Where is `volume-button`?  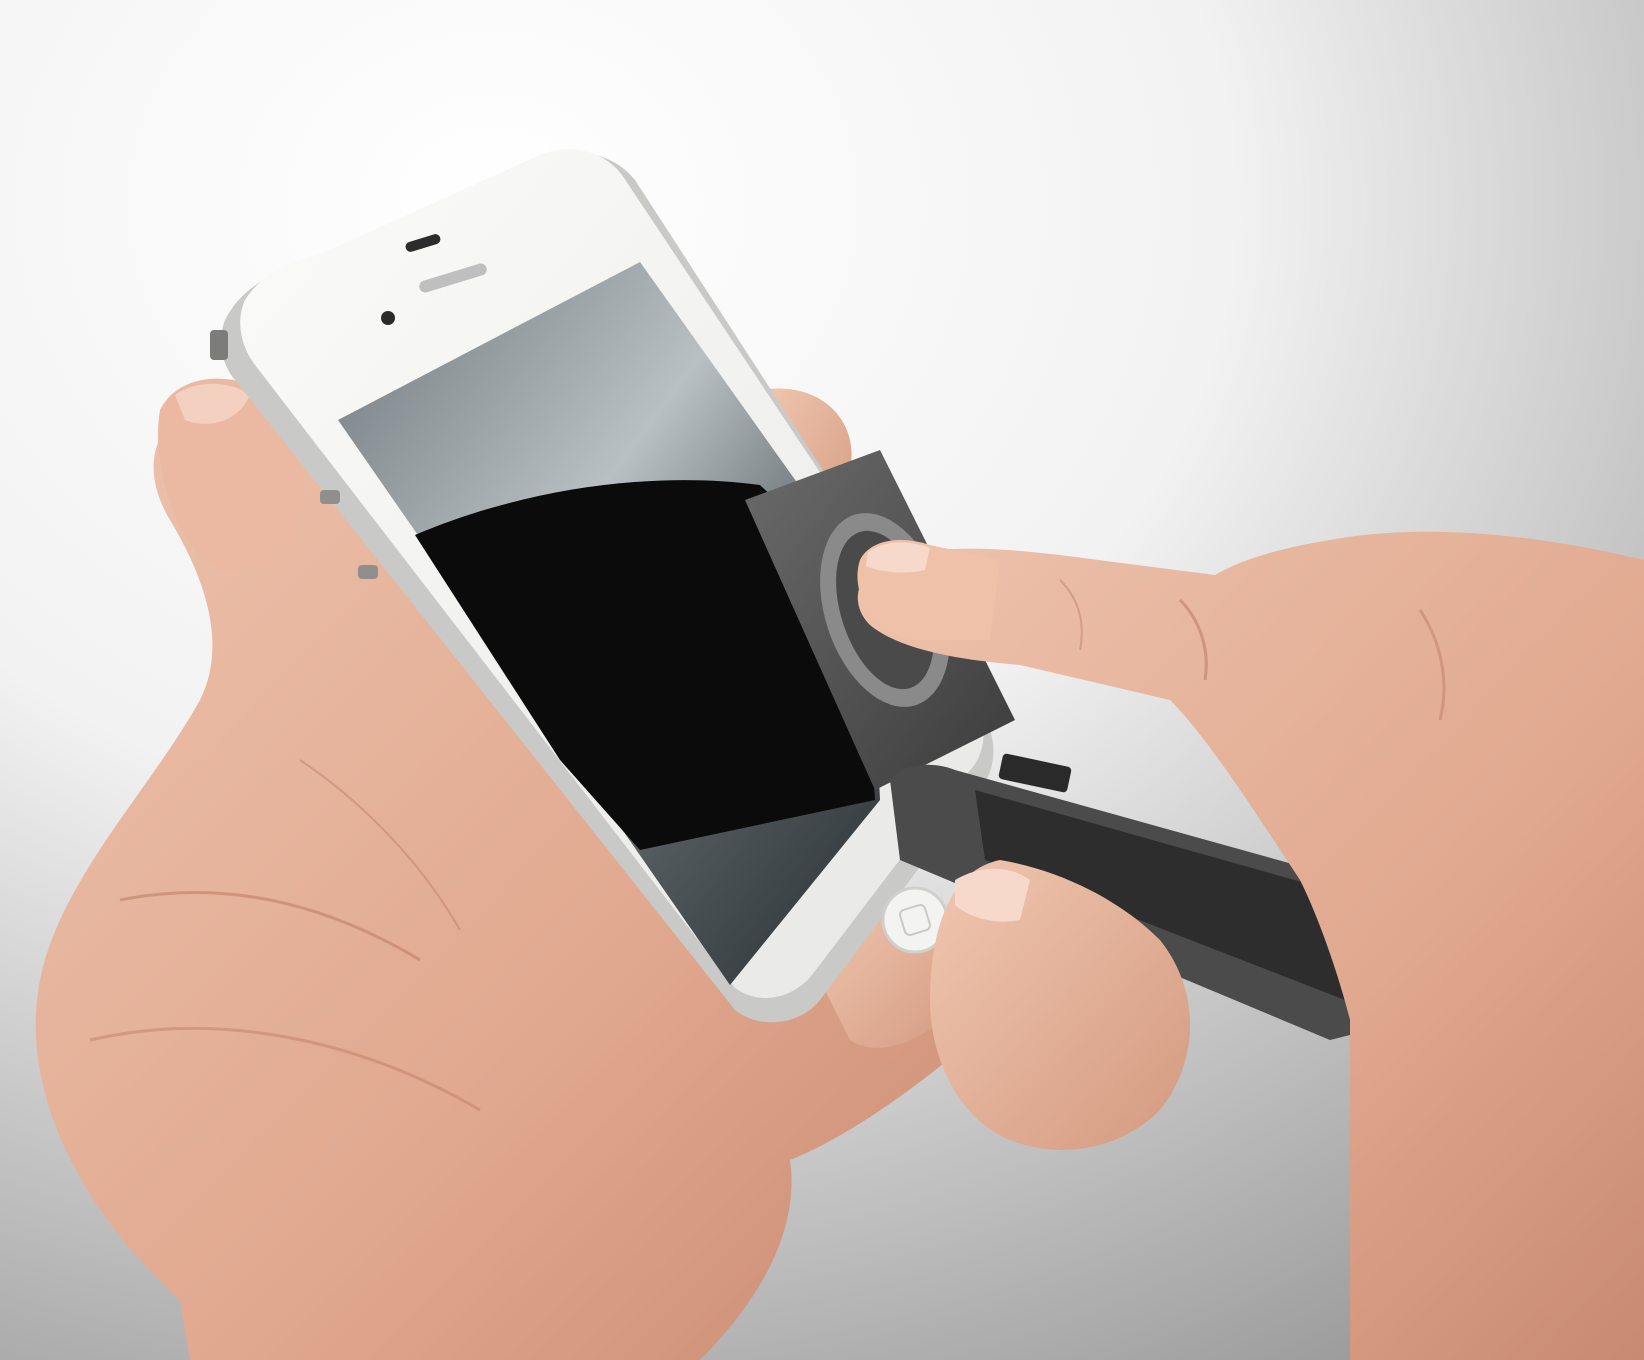 volume-button is located at coordinates (330, 497).